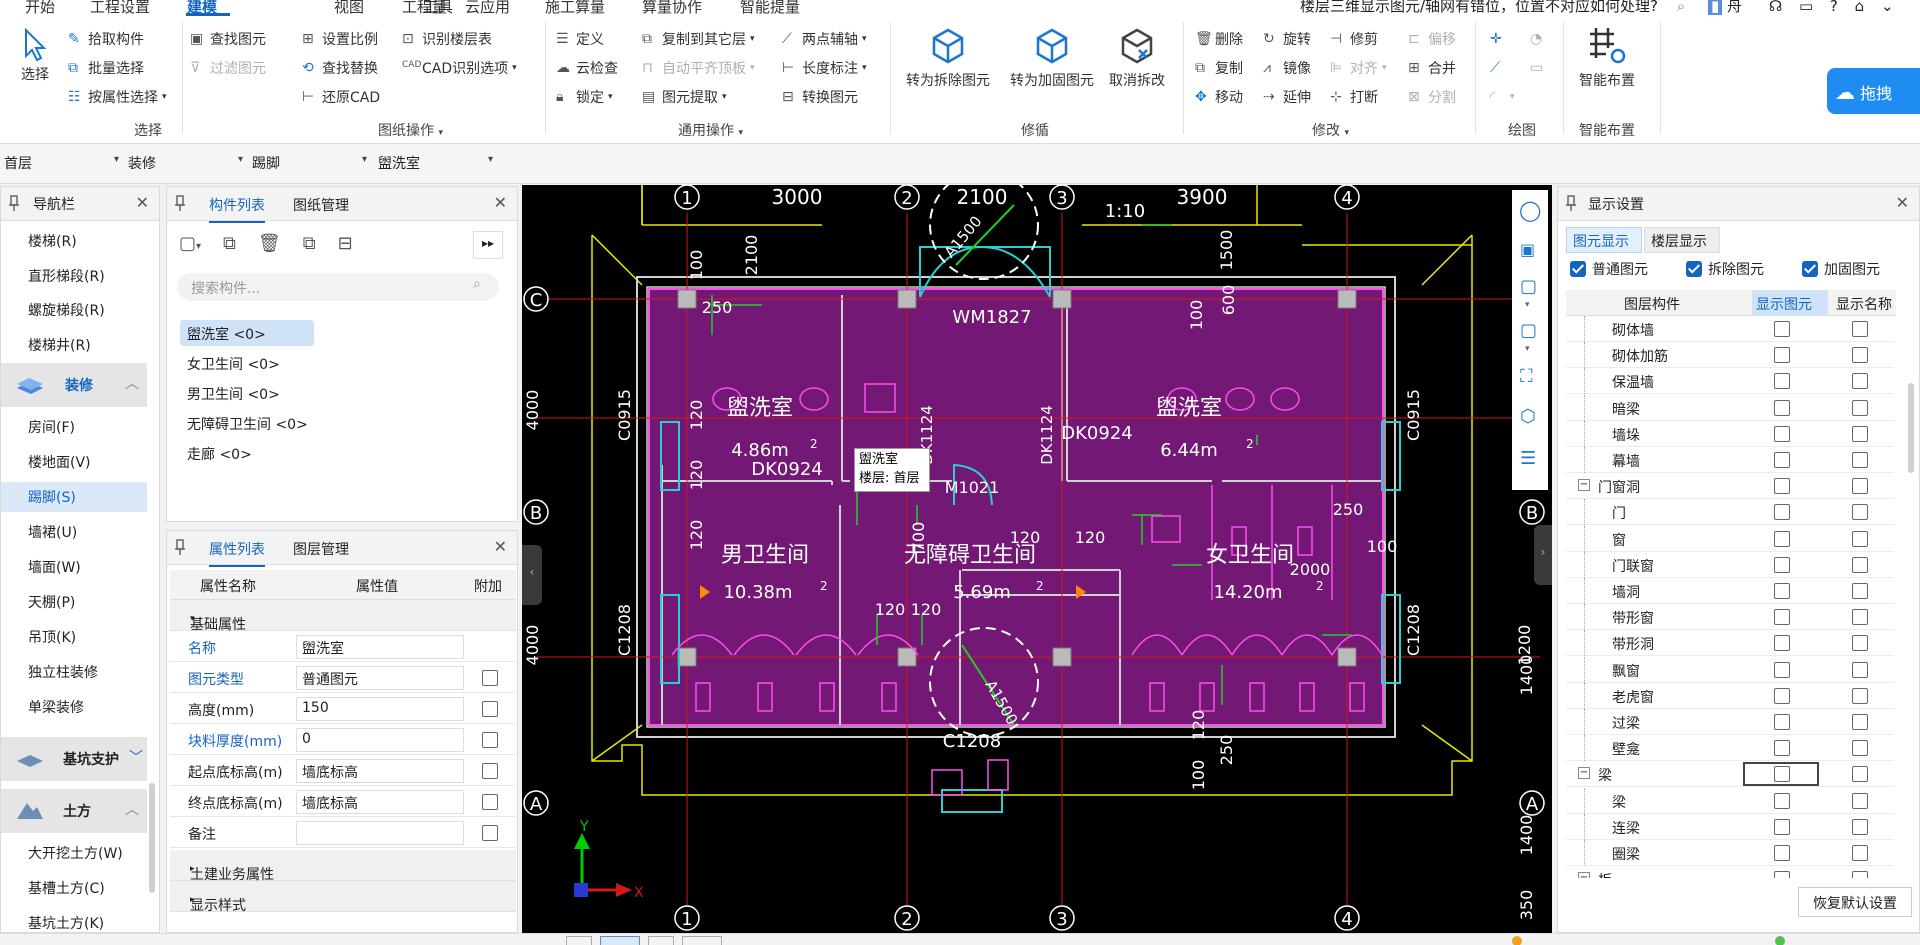 This screenshot has height=945, width=1920. Describe the element at coordinates (1607, 57) in the screenshot. I see `smart-layout-button: 智能布置` at that location.